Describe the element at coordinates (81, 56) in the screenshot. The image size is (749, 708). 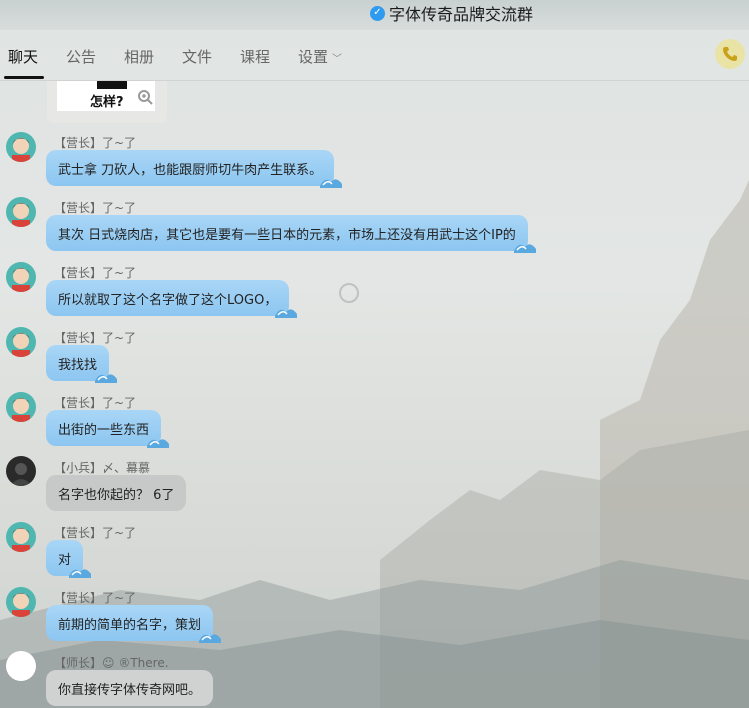
I see `tab-announcement: 公告` at that location.